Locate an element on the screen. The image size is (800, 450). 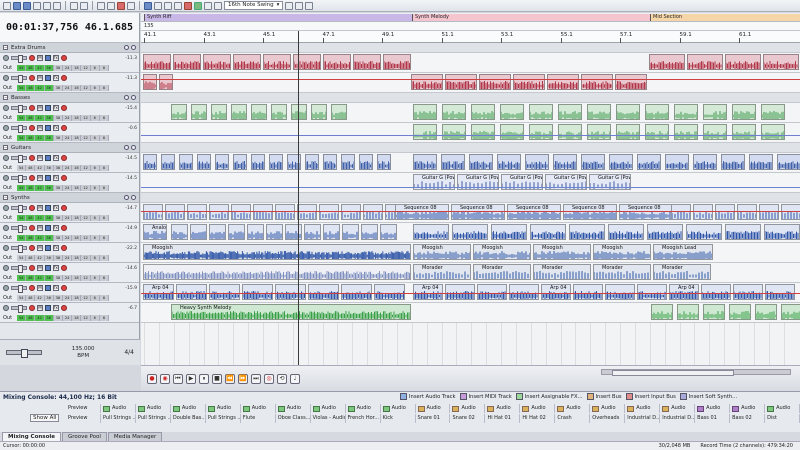
channel-name: Violas - Audio is located at coordinates (328, 418).